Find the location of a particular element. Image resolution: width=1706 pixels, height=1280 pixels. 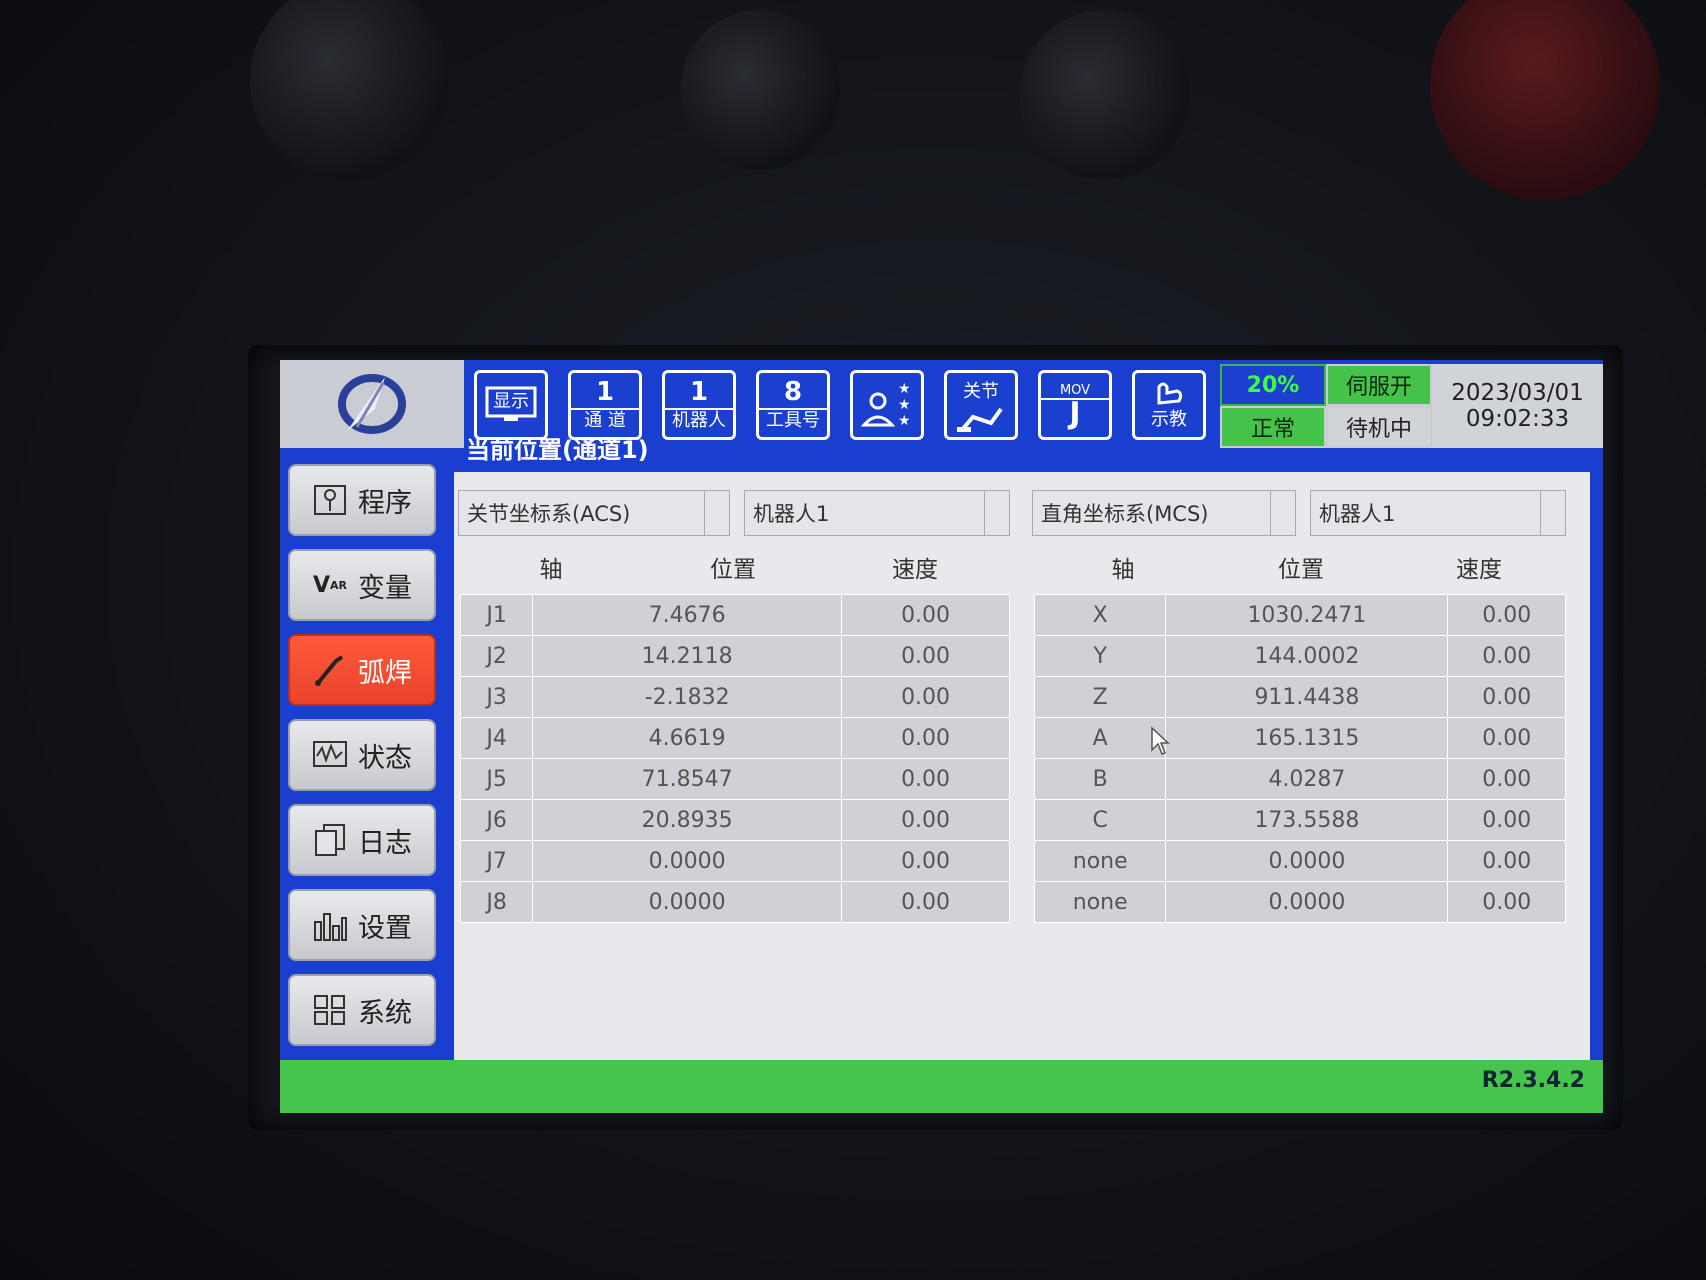

table-row: J6 20.8935 0.00 is located at coordinates (734, 820).